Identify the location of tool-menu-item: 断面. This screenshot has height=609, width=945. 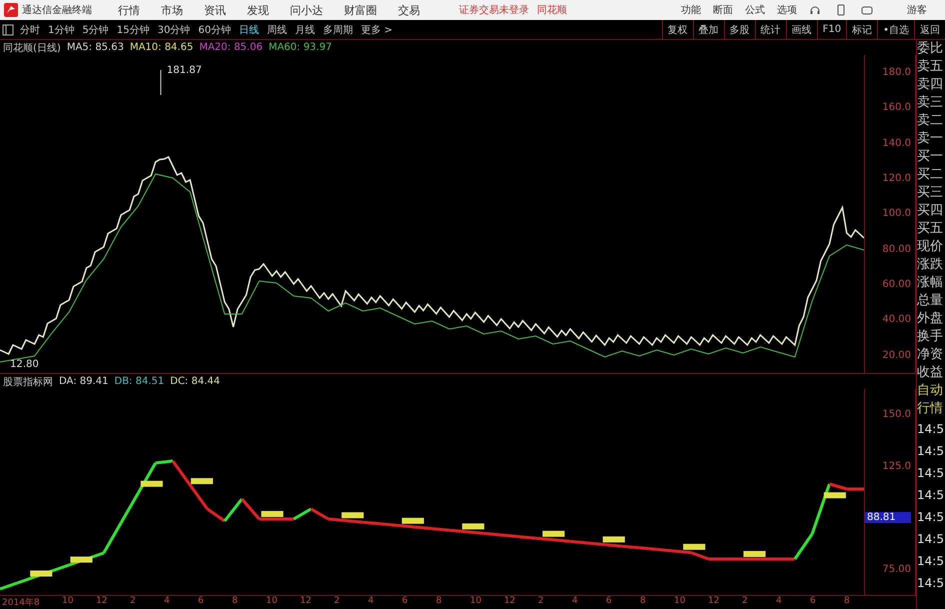
(723, 10).